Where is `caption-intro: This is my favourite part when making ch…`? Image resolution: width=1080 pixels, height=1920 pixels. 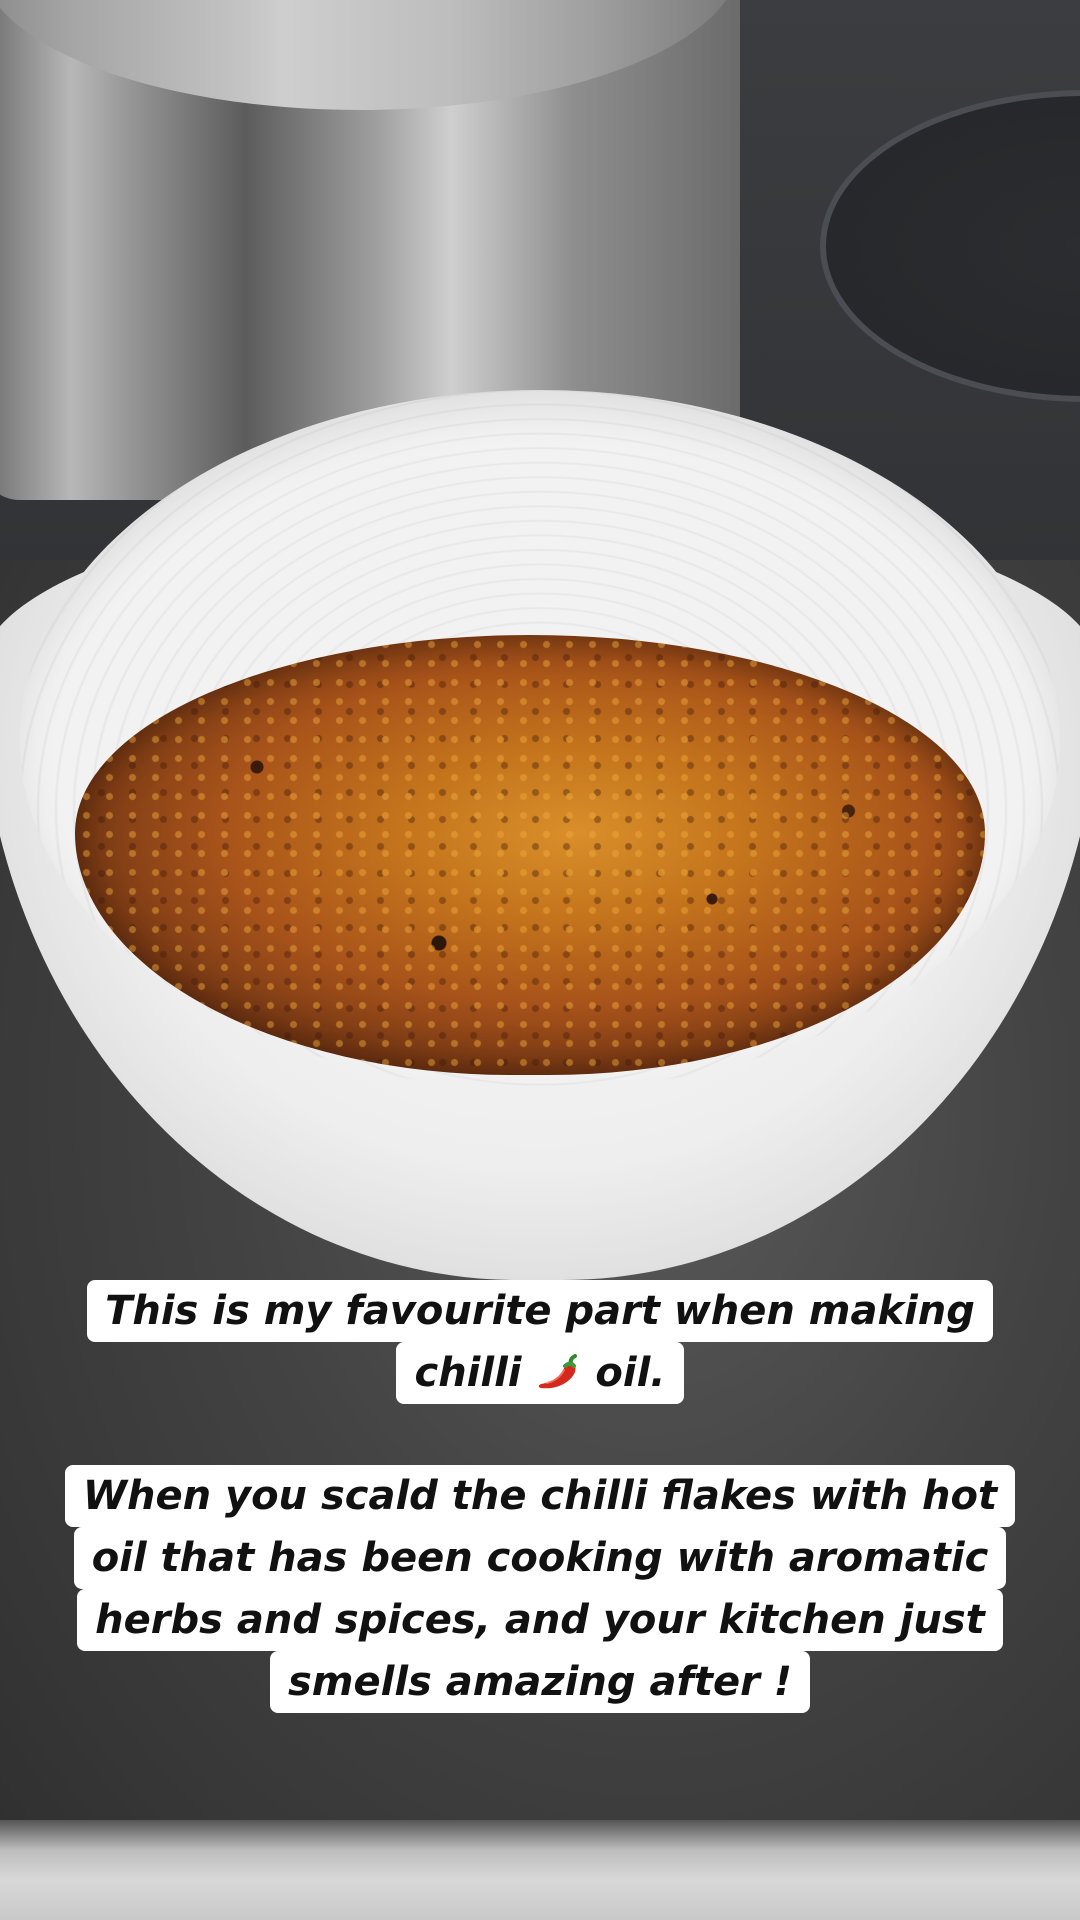 caption-intro: This is my favourite part when making ch… is located at coordinates (540, 1342).